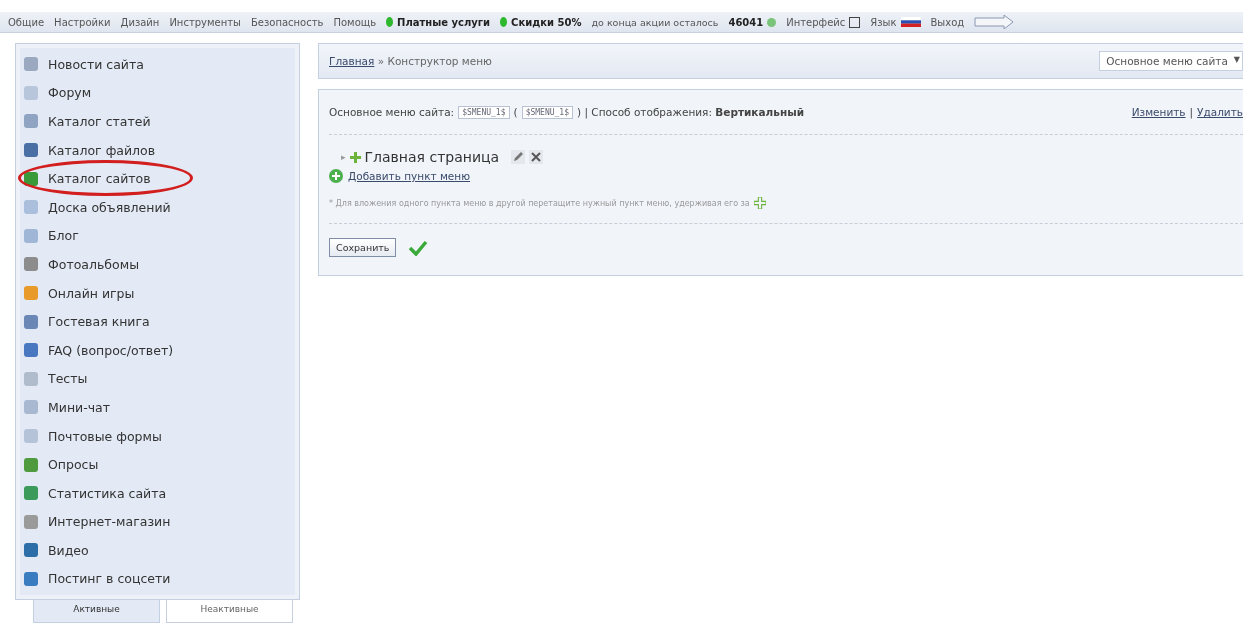  Describe the element at coordinates (410, 61) in the screenshot. I see `breadcrumb: Главная » Конструктор меню` at that location.